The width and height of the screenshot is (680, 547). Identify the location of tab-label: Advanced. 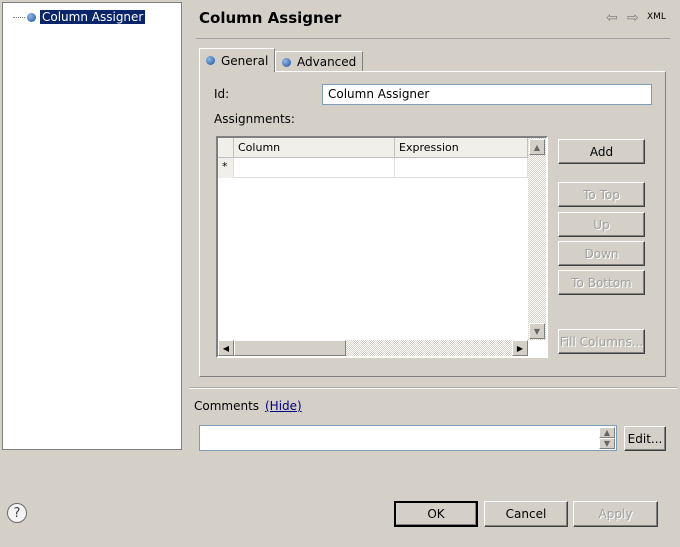
(327, 62).